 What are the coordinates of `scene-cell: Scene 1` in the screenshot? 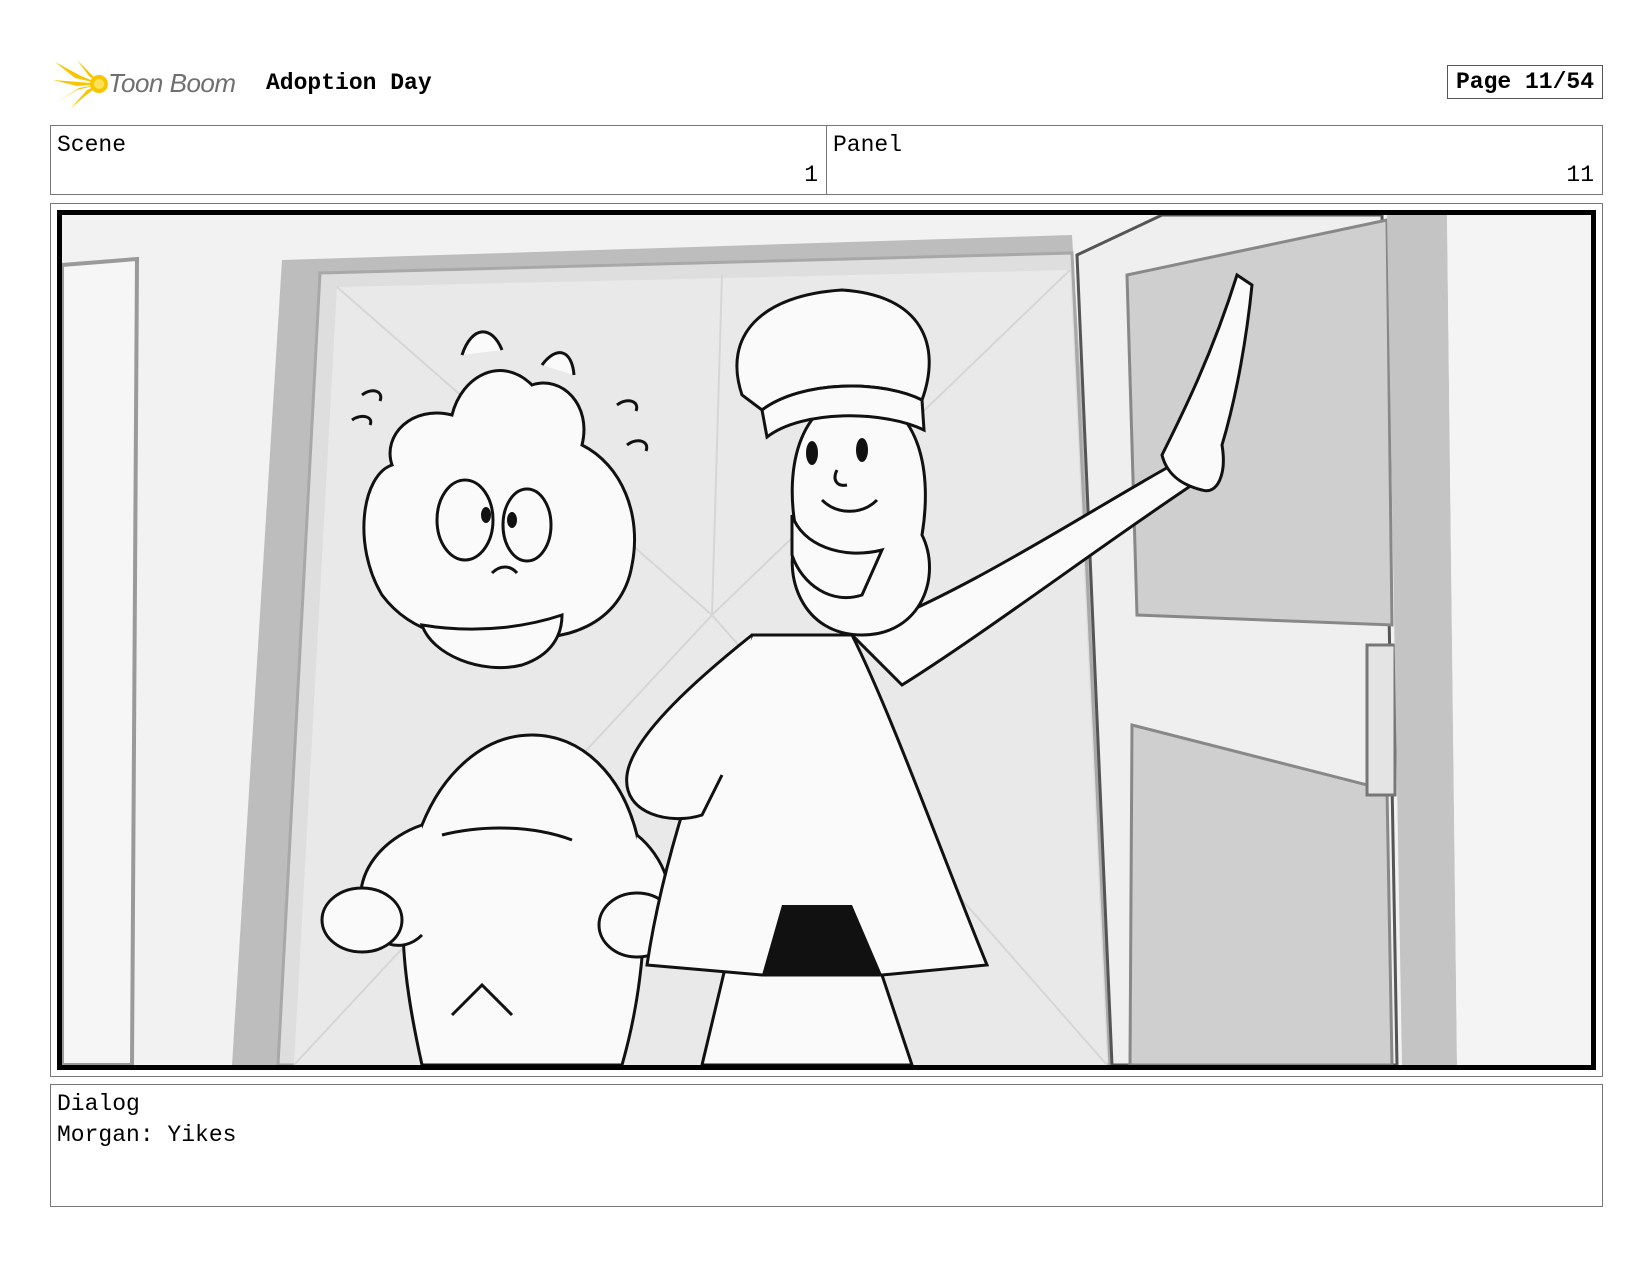 It's located at (438, 160).